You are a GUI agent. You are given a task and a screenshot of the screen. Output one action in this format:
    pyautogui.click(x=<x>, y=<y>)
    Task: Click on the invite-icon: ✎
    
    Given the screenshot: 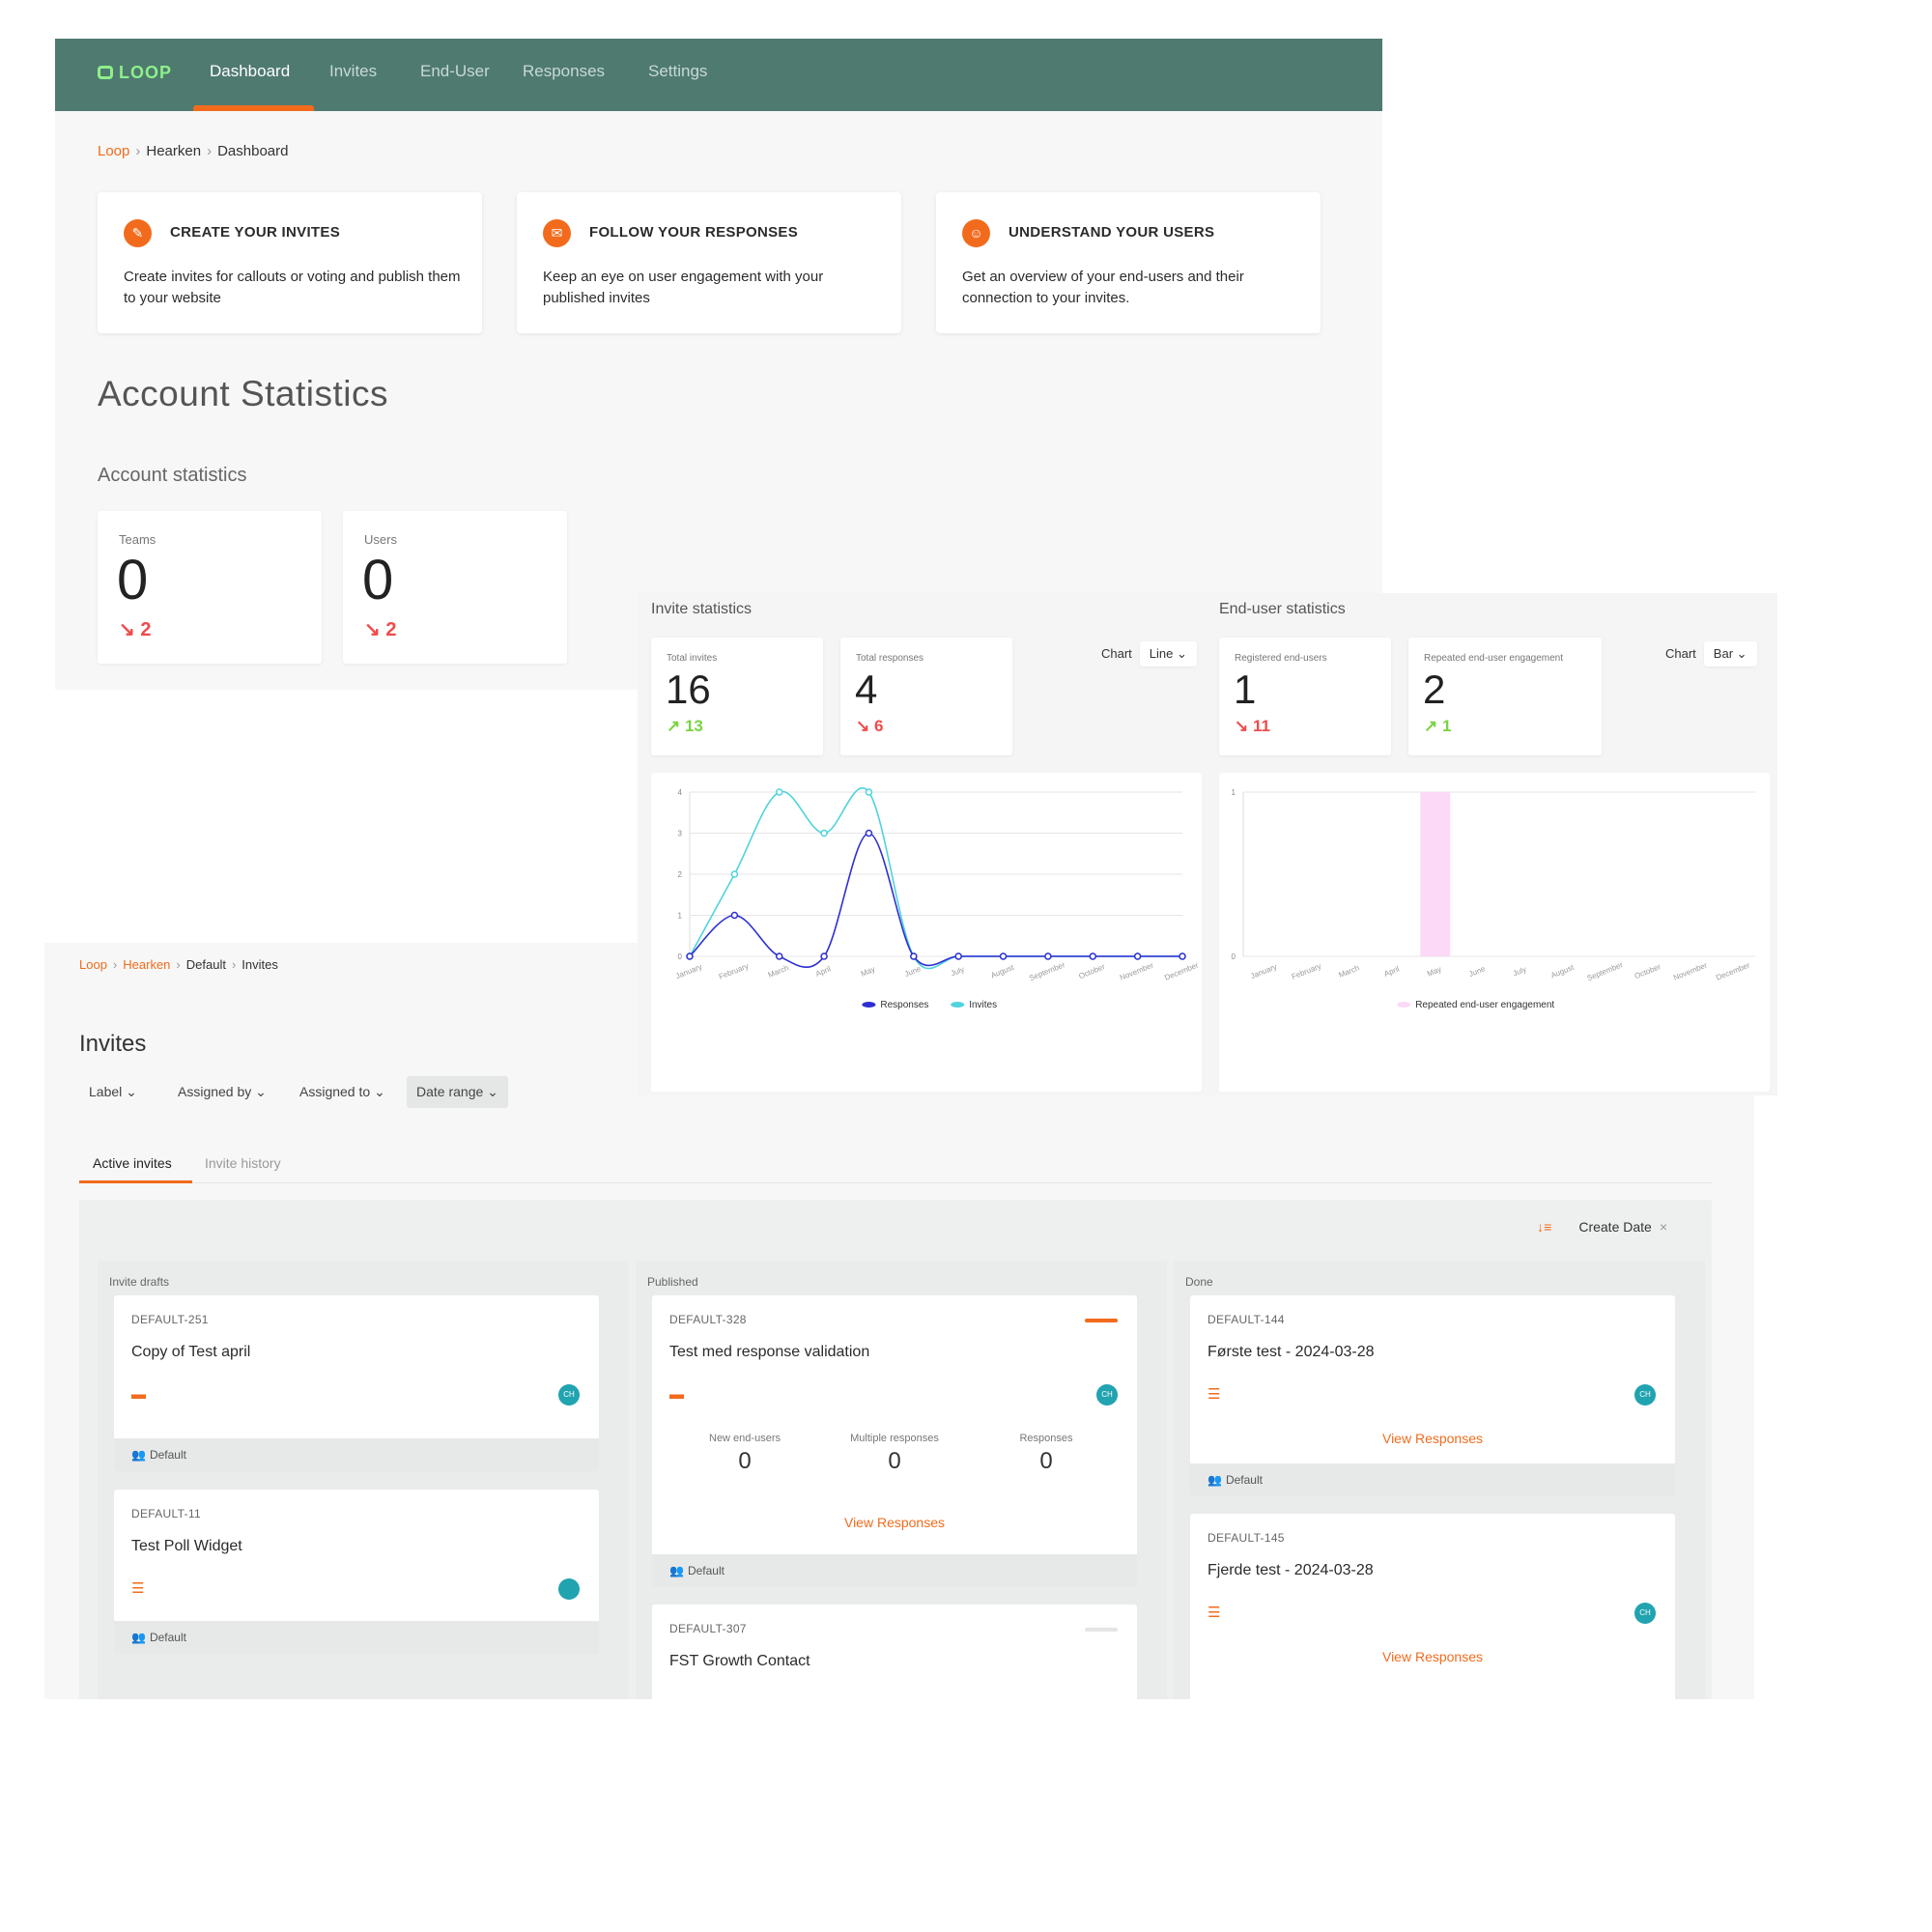 What is the action you would take?
    pyautogui.click(x=138, y=233)
    